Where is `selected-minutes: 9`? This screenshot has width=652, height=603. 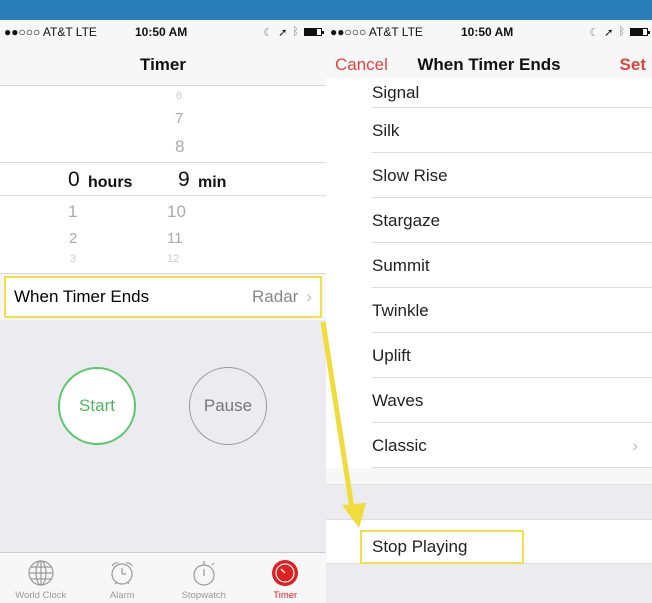 selected-minutes: 9 is located at coordinates (184, 180).